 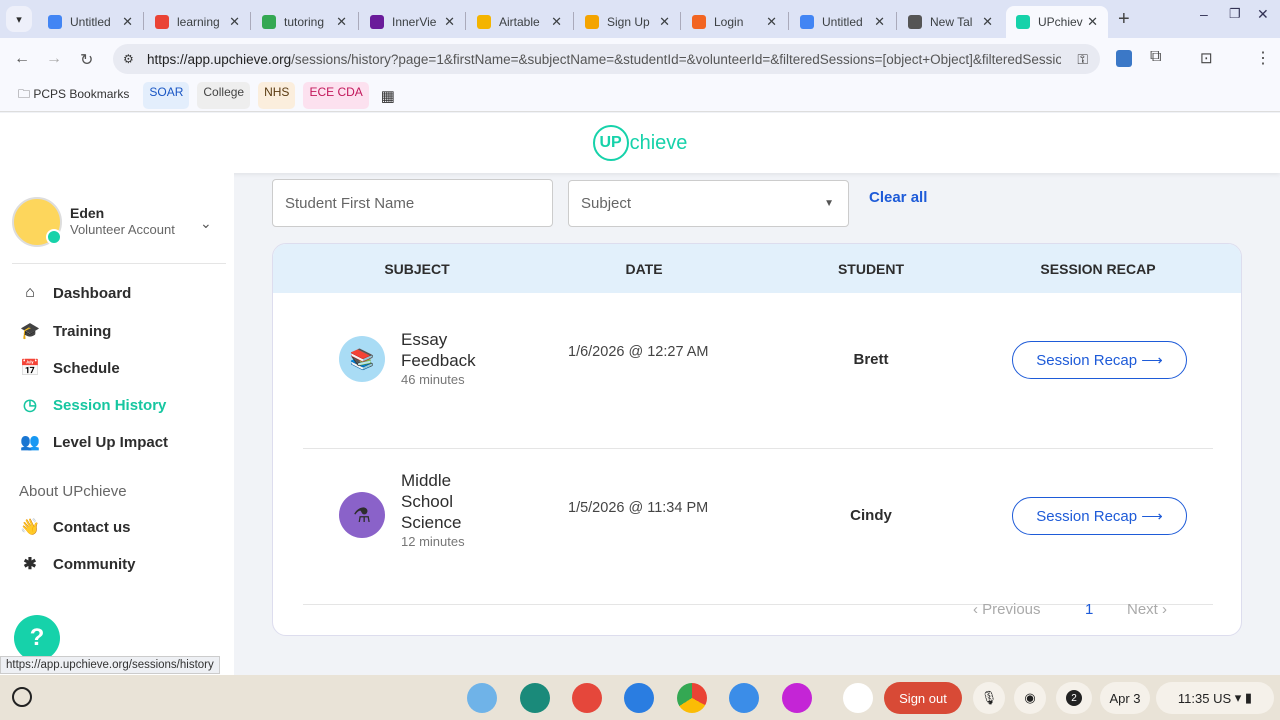 I want to click on bookmark-chip: ECE CDA, so click(x=336, y=95).